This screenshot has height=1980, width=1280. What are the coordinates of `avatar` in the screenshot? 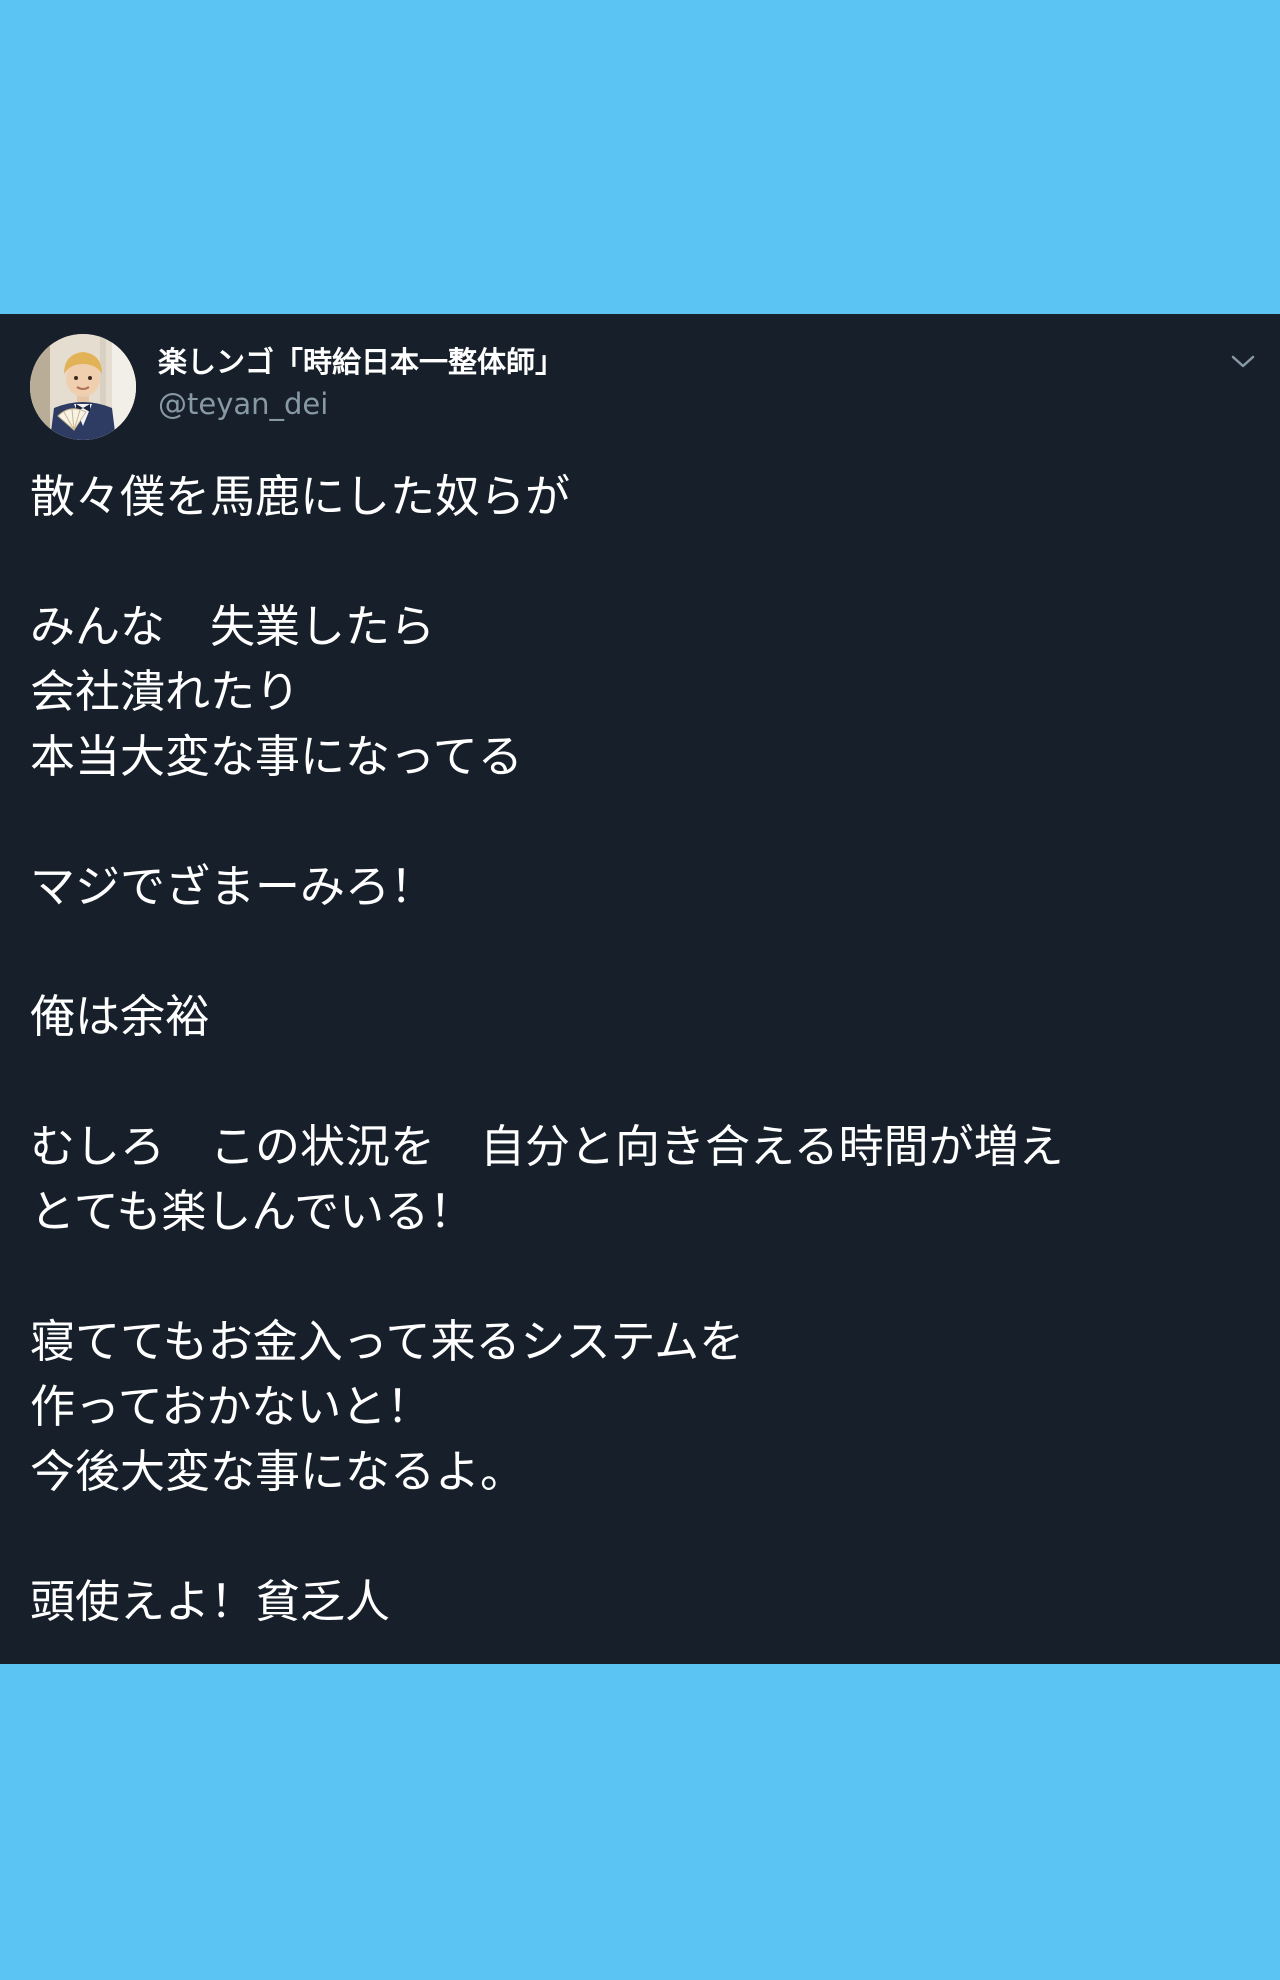 It's located at (83, 387).